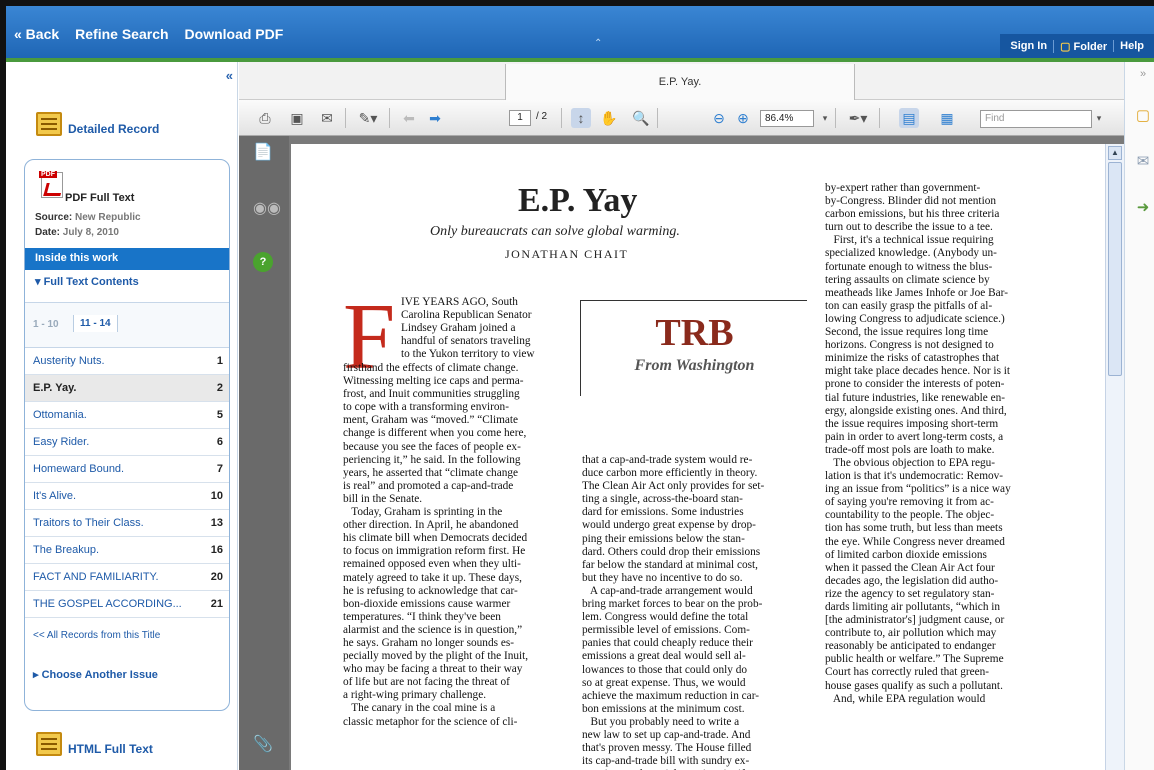 This screenshot has height=770, width=1154. I want to click on toc-item-title: It's Alive., so click(55, 496).